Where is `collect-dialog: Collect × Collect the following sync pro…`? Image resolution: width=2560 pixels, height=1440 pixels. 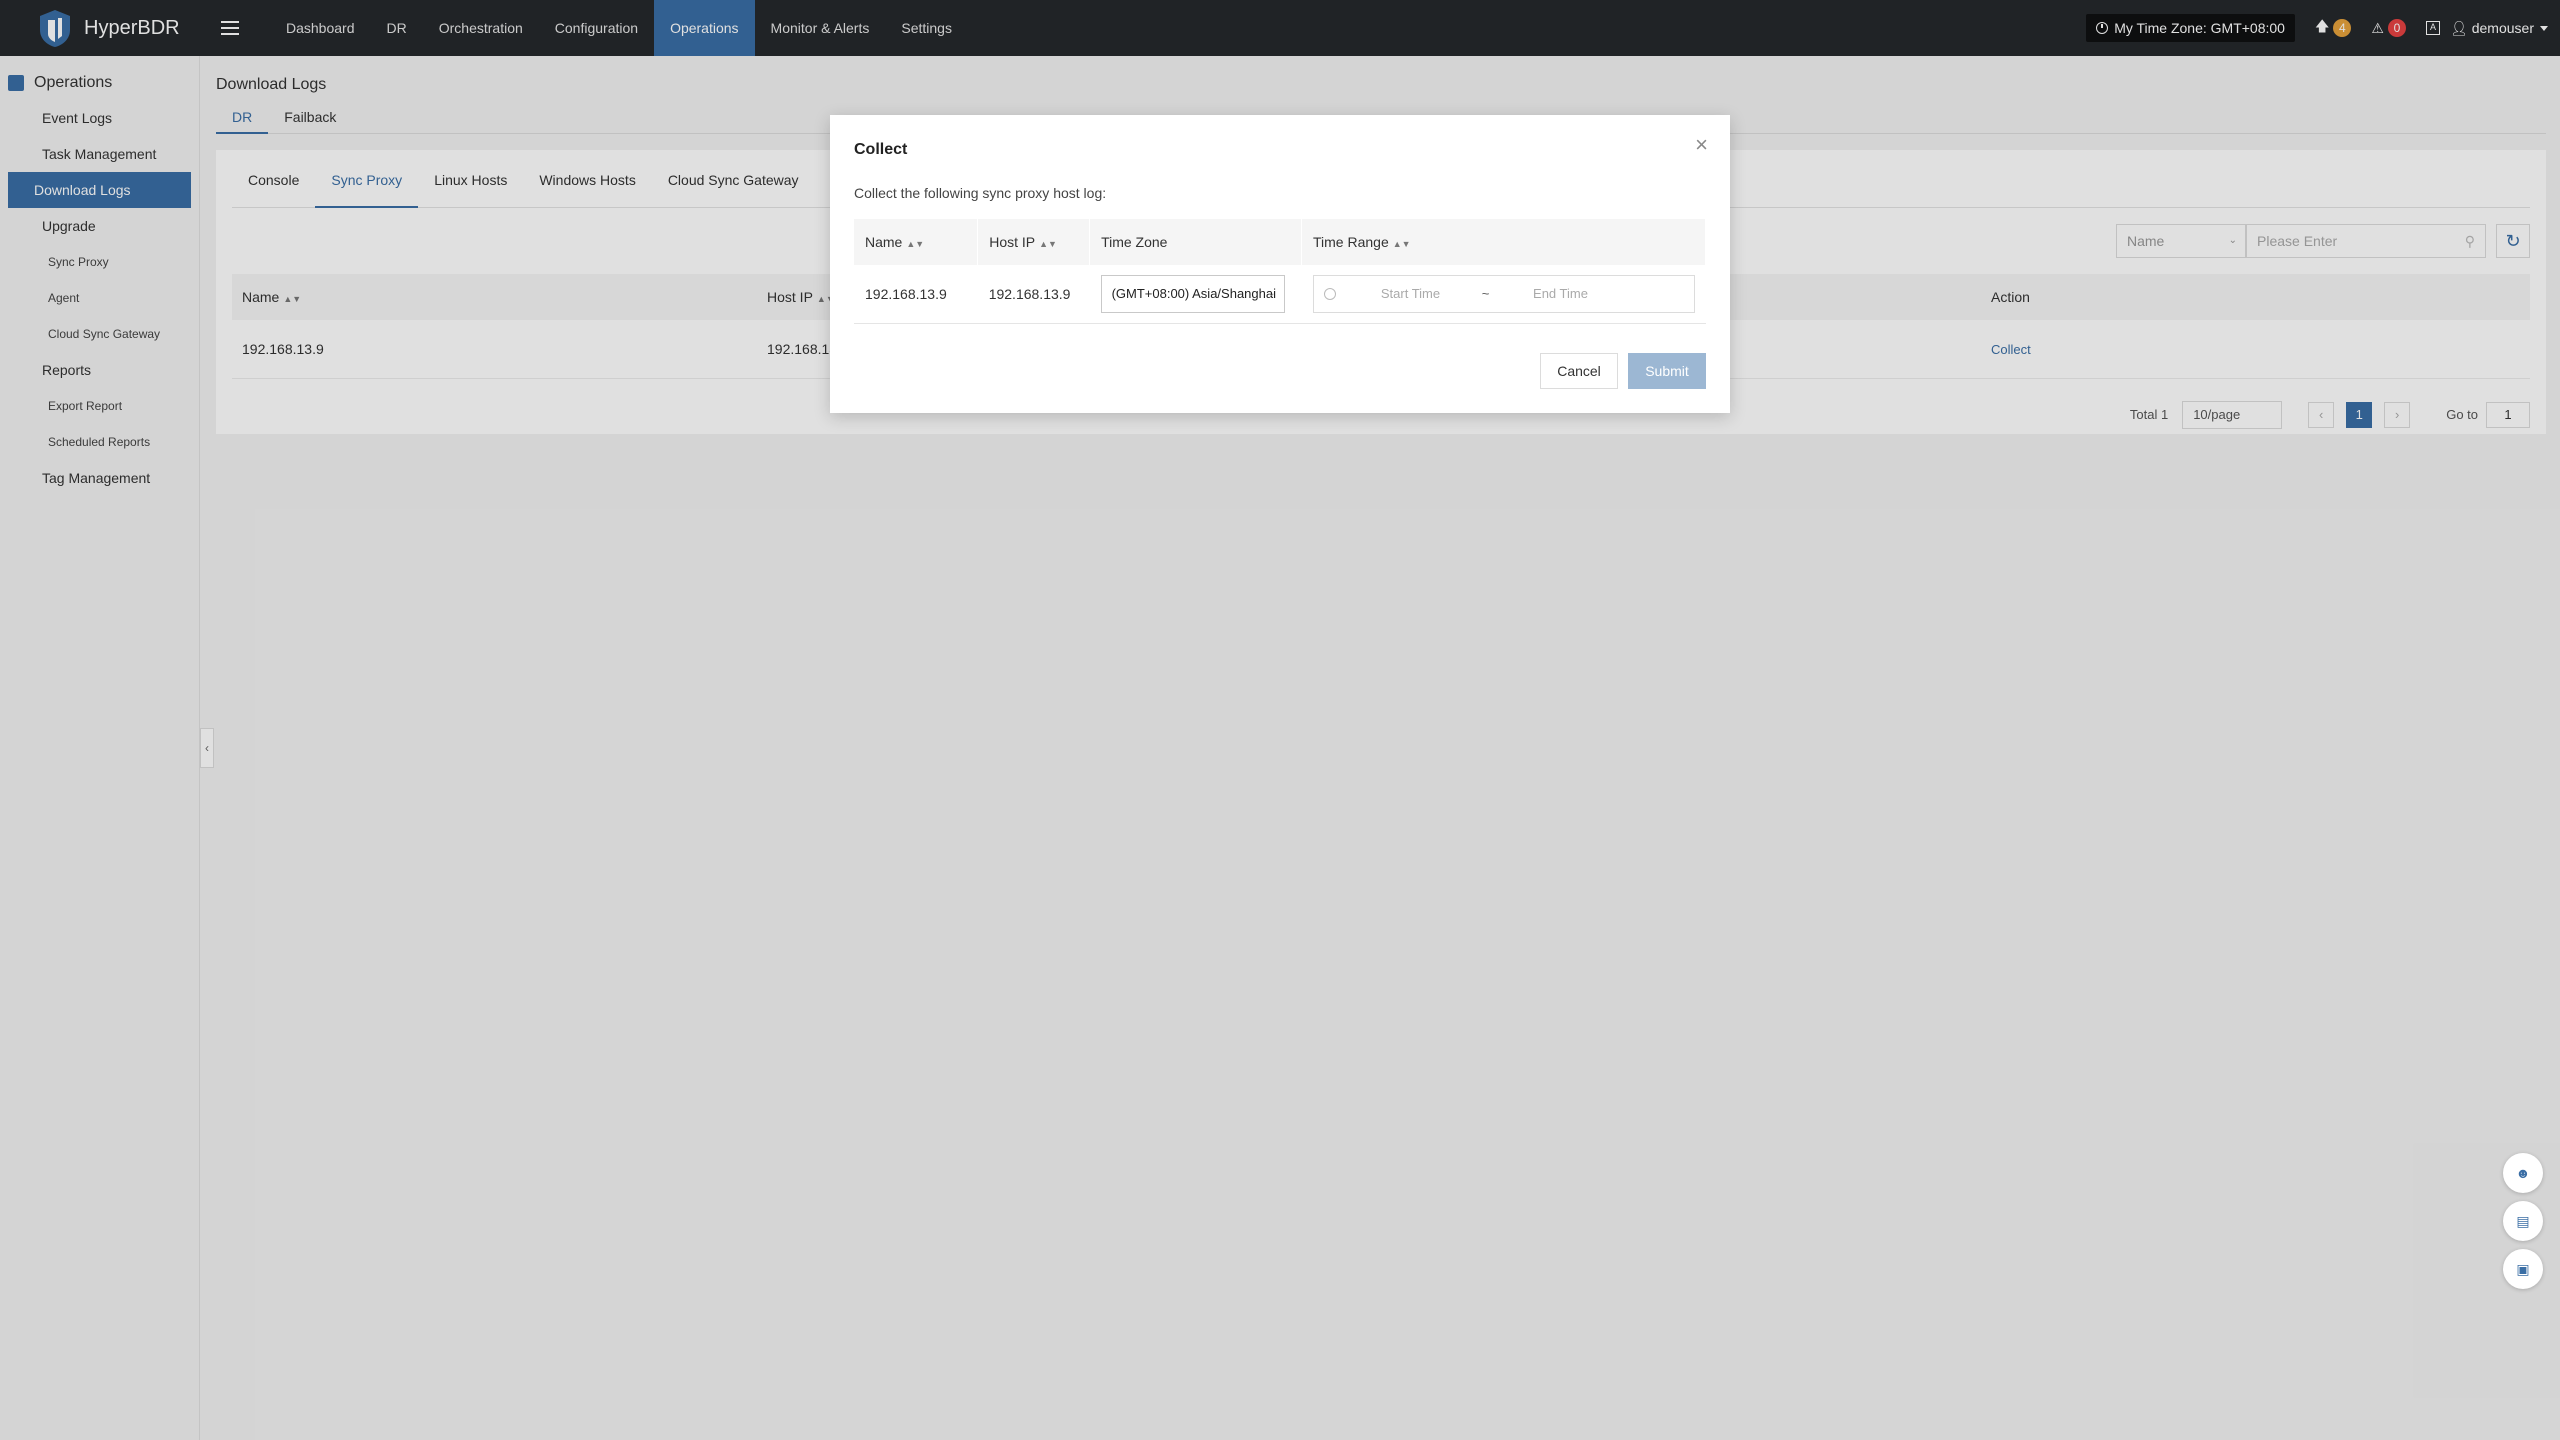
collect-dialog: Collect × Collect the following sync pro… is located at coordinates (1280, 264).